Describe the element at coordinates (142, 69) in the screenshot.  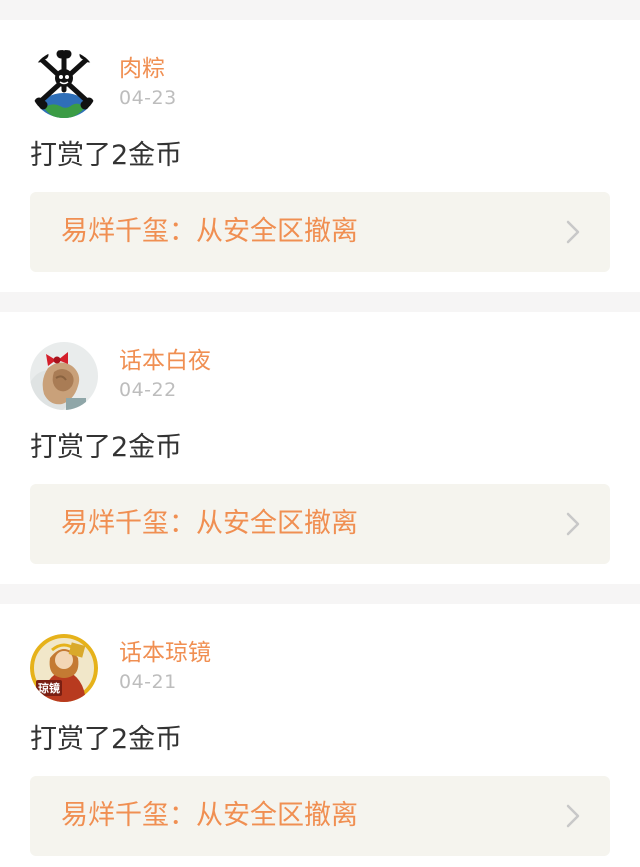
I see `username: 肉粽` at that location.